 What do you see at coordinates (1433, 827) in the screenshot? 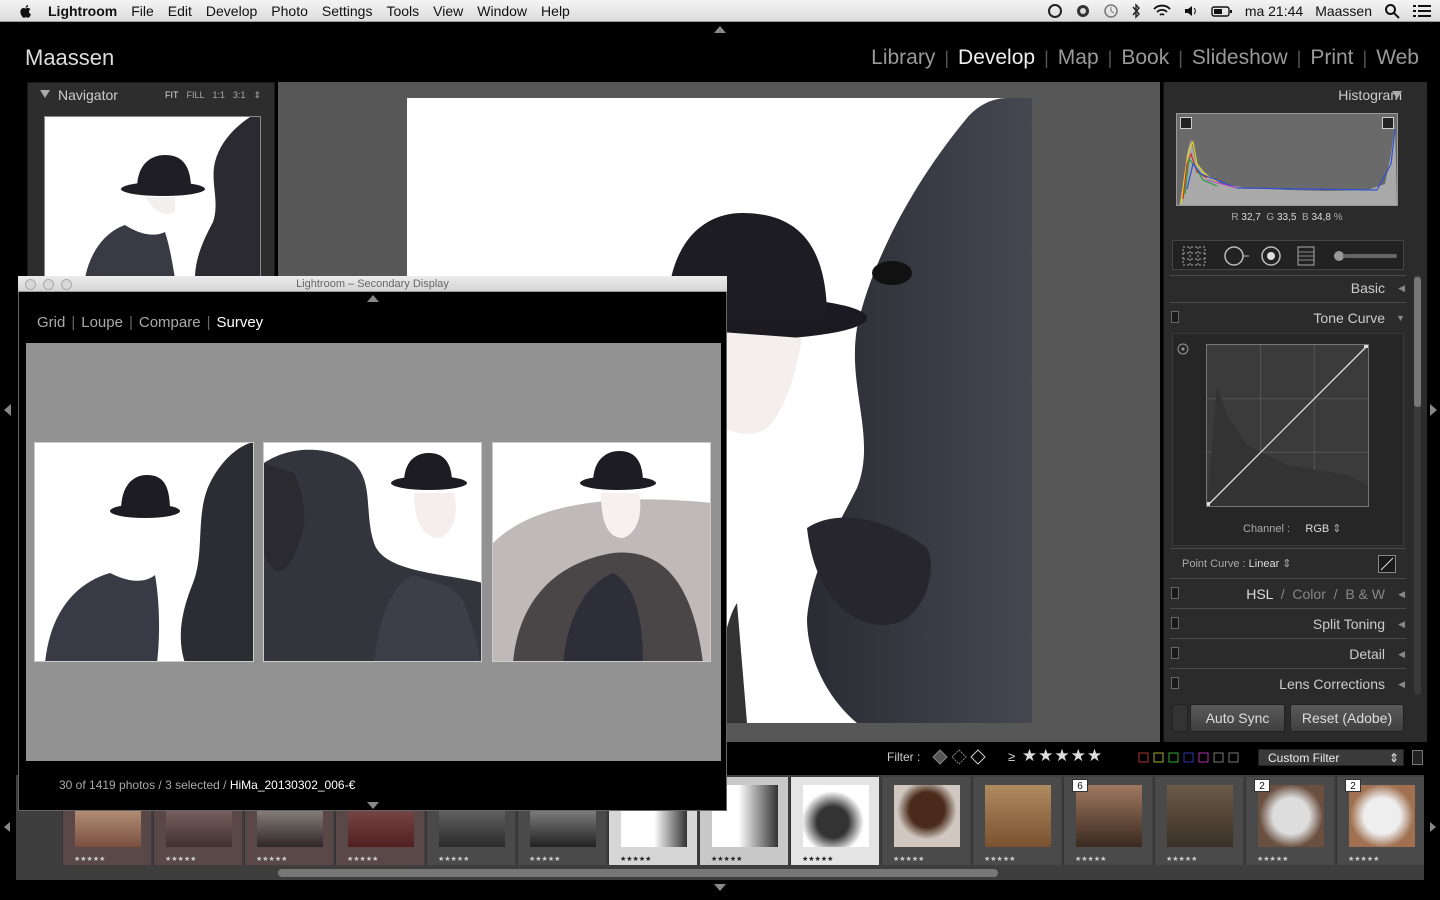
I see `filmstrip-scroll-right-icon` at bounding box center [1433, 827].